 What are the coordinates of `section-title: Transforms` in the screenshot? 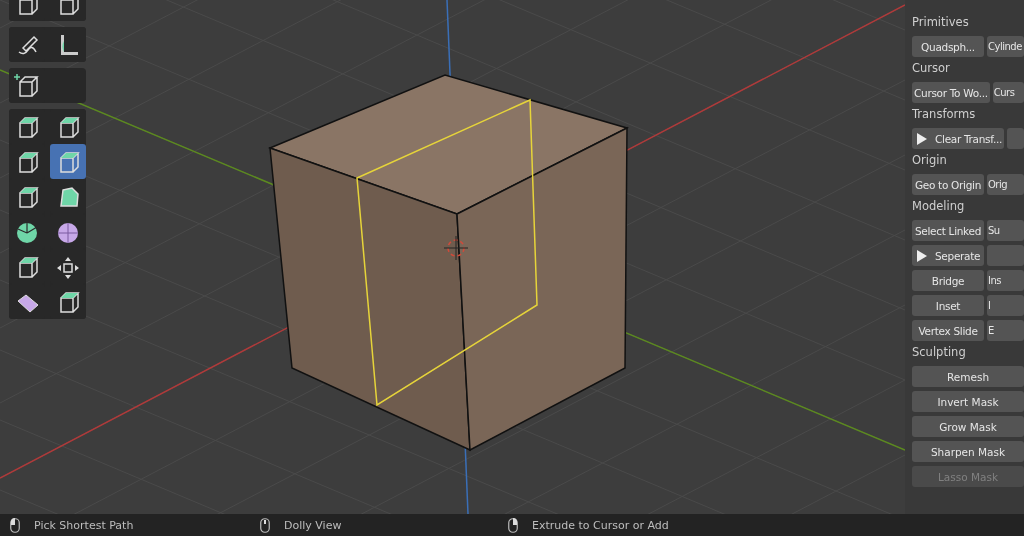 It's located at (944, 115).